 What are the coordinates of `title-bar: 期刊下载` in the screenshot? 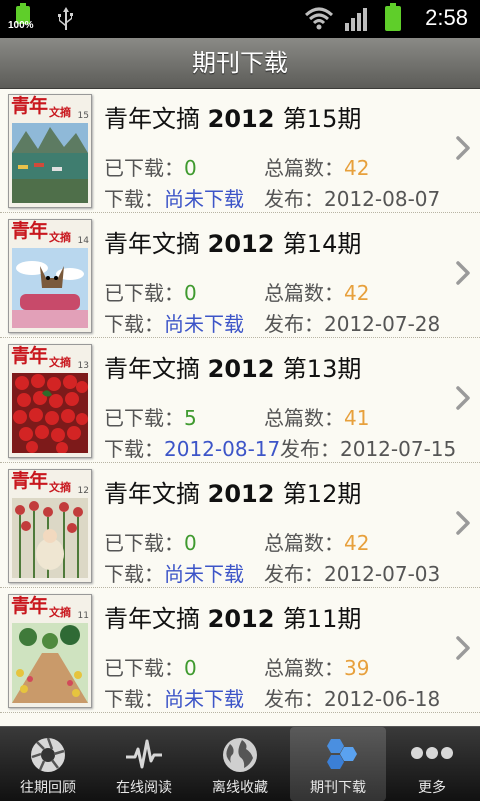 It's located at (240, 63).